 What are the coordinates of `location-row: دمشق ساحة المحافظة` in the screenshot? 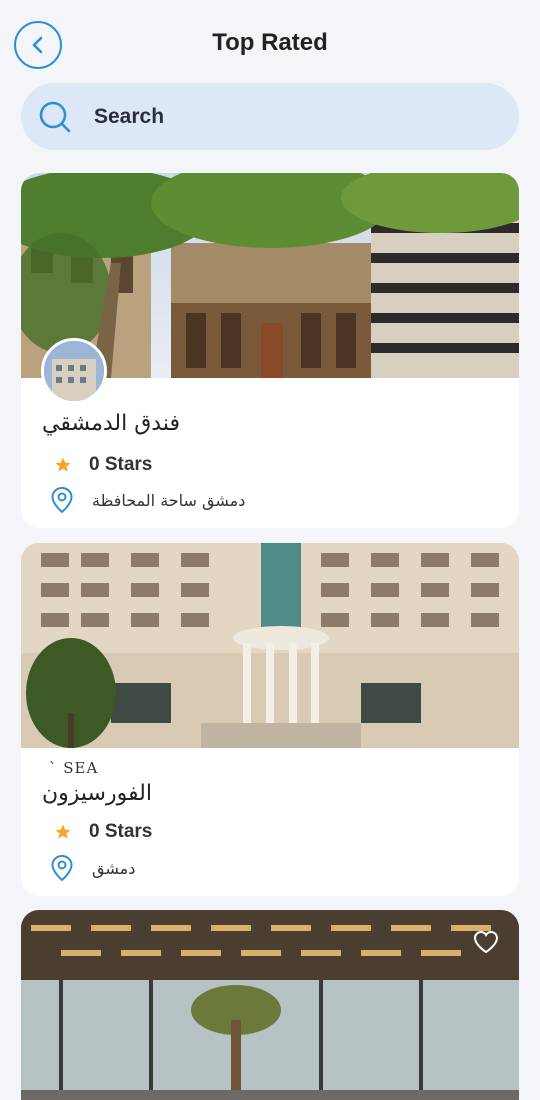 It's located at (147, 500).